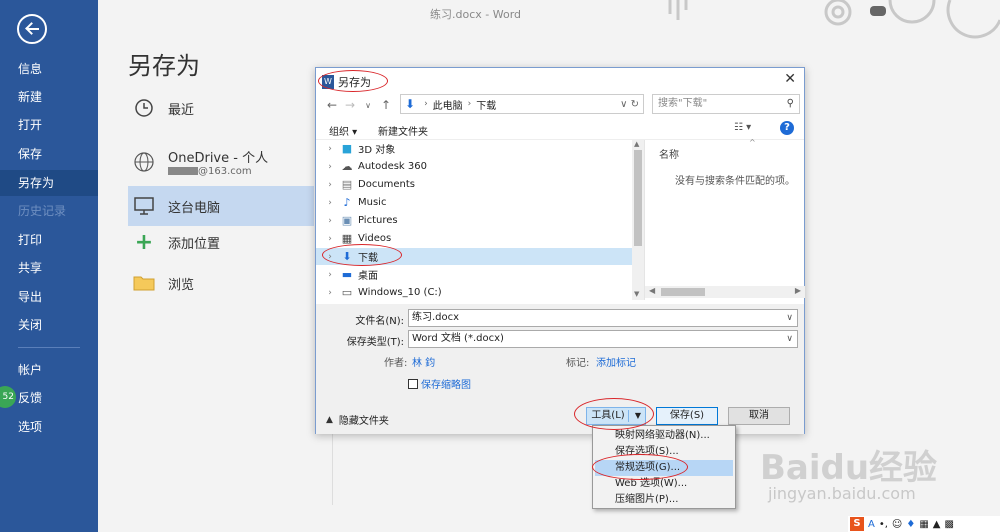 This screenshot has width=1000, height=532. What do you see at coordinates (49, 297) in the screenshot?
I see `nav-item-export: 导出` at bounding box center [49, 297].